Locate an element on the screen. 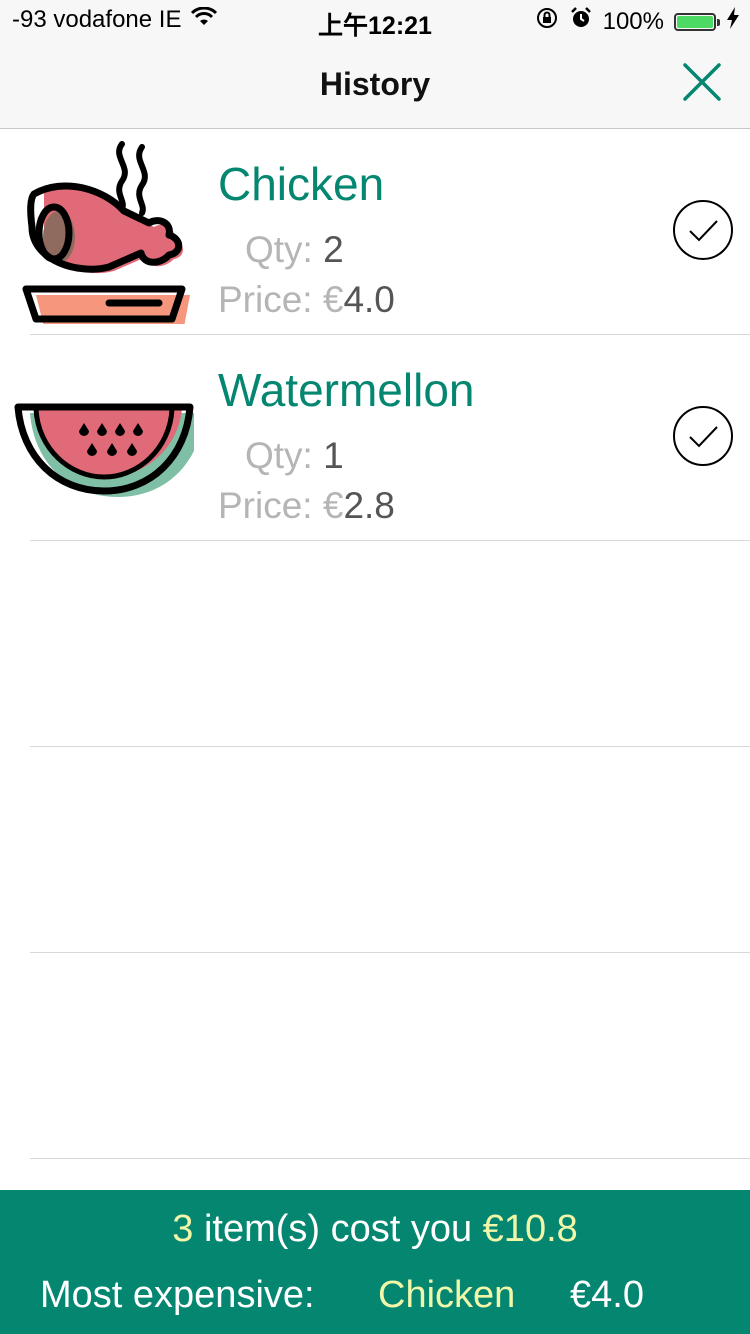  item-count: 3 is located at coordinates (183, 1229).